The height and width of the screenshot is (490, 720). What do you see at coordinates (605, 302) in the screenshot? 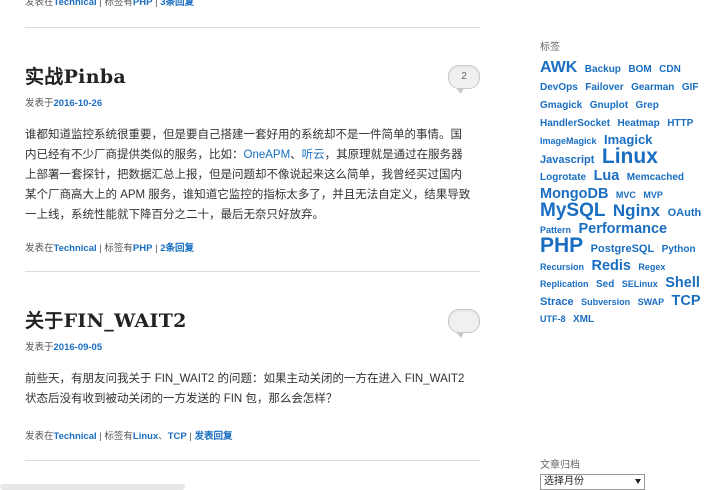
I see `tag-cloud-item: Subversion` at bounding box center [605, 302].